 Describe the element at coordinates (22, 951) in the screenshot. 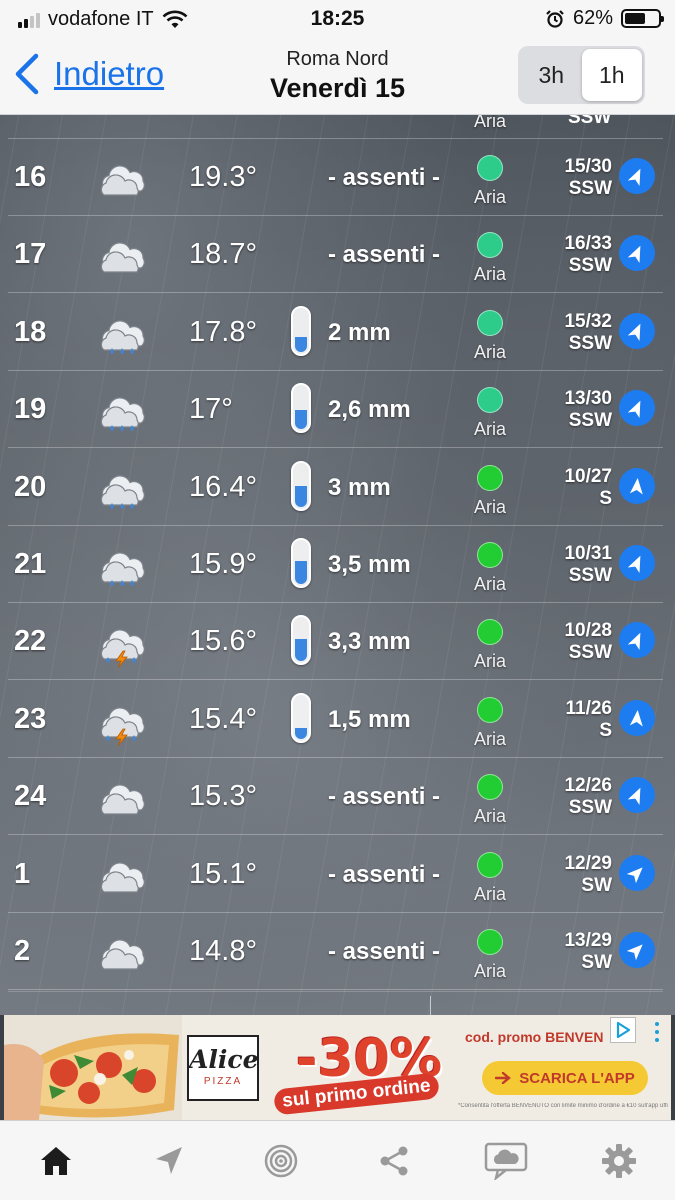

I see `hour-label: 2` at that location.